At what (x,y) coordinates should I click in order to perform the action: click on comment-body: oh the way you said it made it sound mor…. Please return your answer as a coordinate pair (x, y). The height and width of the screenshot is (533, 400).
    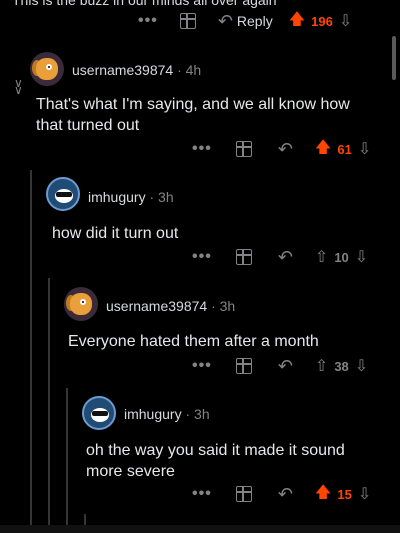
    Looking at the image, I should click on (215, 461).